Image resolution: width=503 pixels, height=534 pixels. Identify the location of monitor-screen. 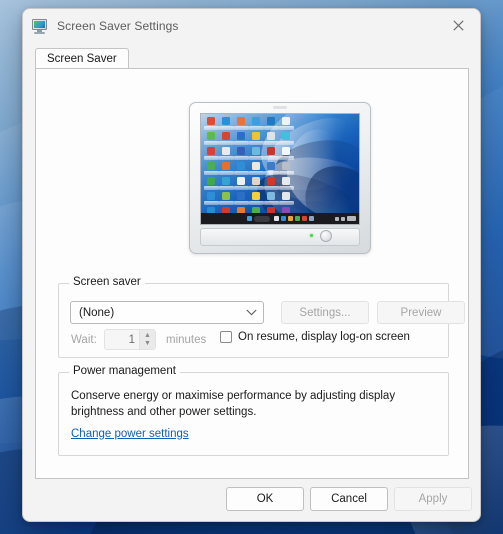
(280, 169).